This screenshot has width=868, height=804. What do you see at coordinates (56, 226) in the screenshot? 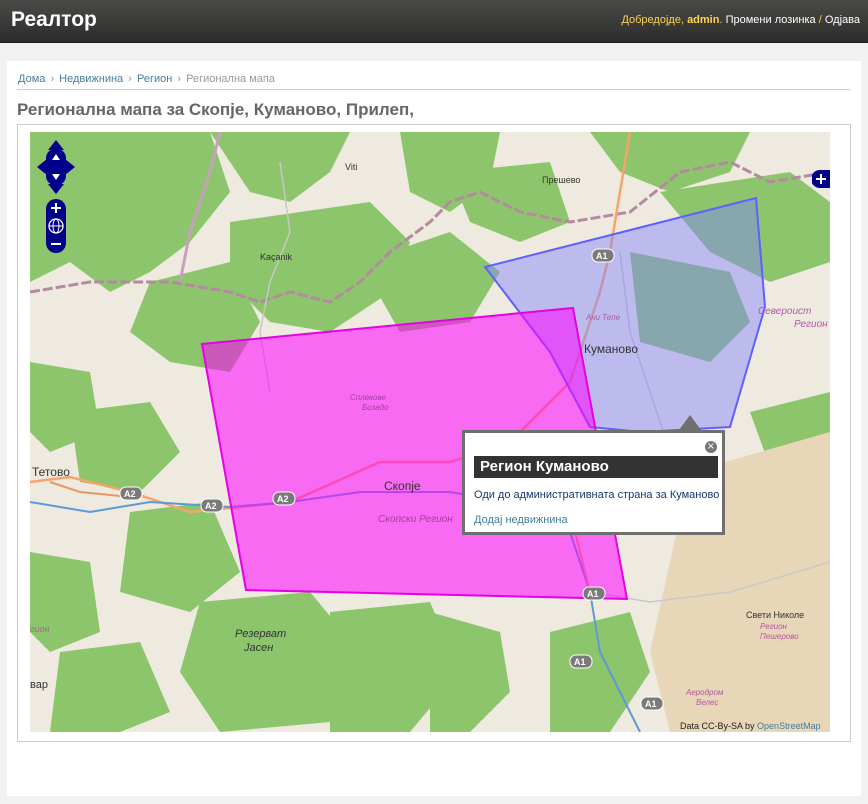
I see `zoom-control` at bounding box center [56, 226].